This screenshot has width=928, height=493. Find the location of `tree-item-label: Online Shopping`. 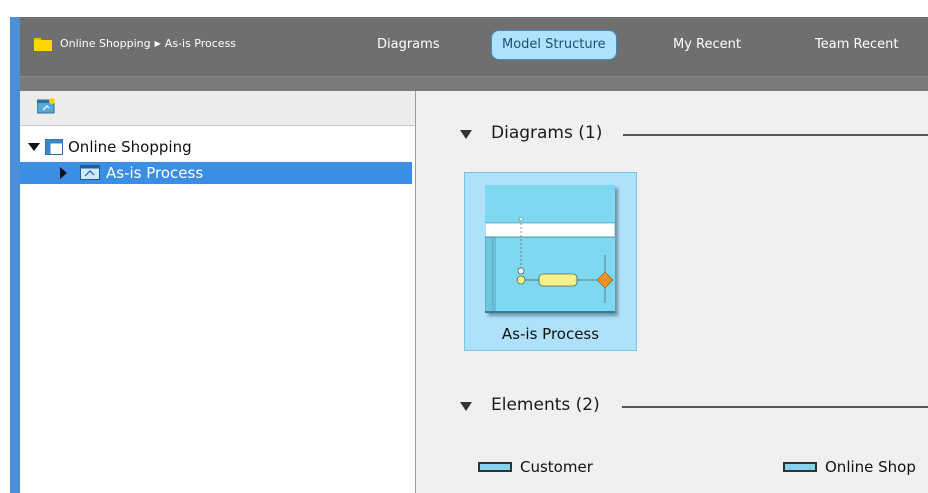

tree-item-label: Online Shopping is located at coordinates (130, 147).